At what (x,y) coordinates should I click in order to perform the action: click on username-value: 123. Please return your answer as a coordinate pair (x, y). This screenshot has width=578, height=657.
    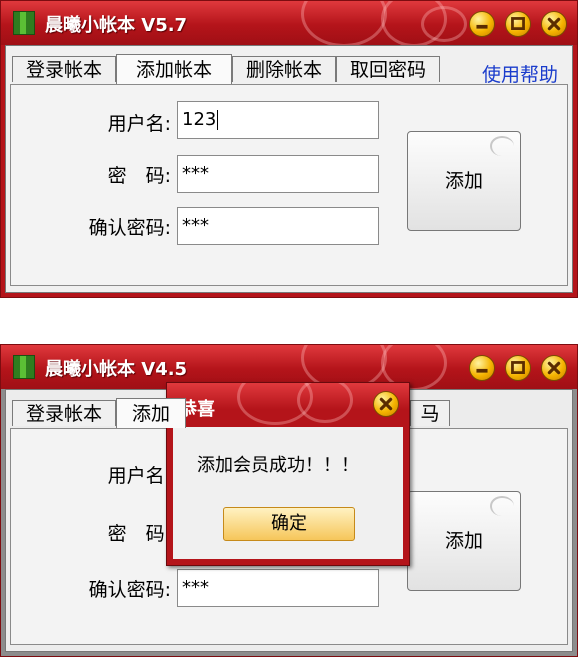
    Looking at the image, I should click on (199, 119).